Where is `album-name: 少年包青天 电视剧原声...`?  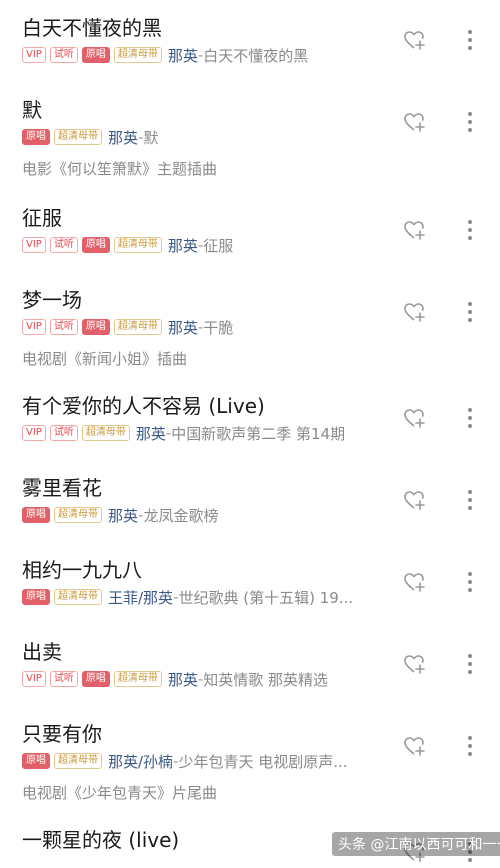
album-name: 少年包青天 电视剧原声... is located at coordinates (263, 761).